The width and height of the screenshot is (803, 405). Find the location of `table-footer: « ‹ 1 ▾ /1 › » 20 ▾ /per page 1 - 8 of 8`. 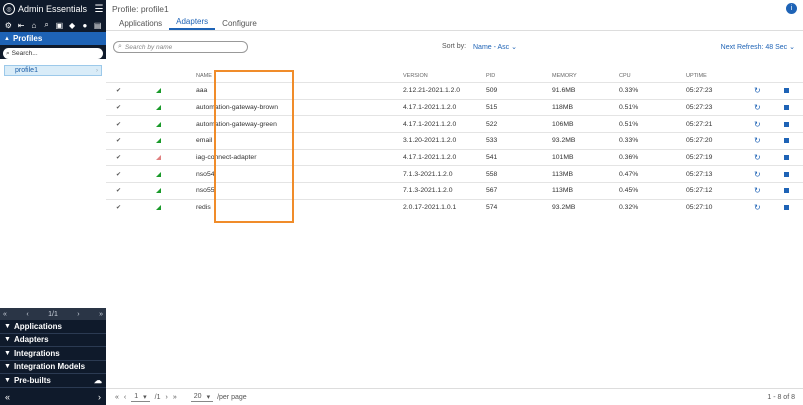

table-footer: « ‹ 1 ▾ /1 › » 20 ▾ /per page 1 - 8 of 8 is located at coordinates (454, 396).